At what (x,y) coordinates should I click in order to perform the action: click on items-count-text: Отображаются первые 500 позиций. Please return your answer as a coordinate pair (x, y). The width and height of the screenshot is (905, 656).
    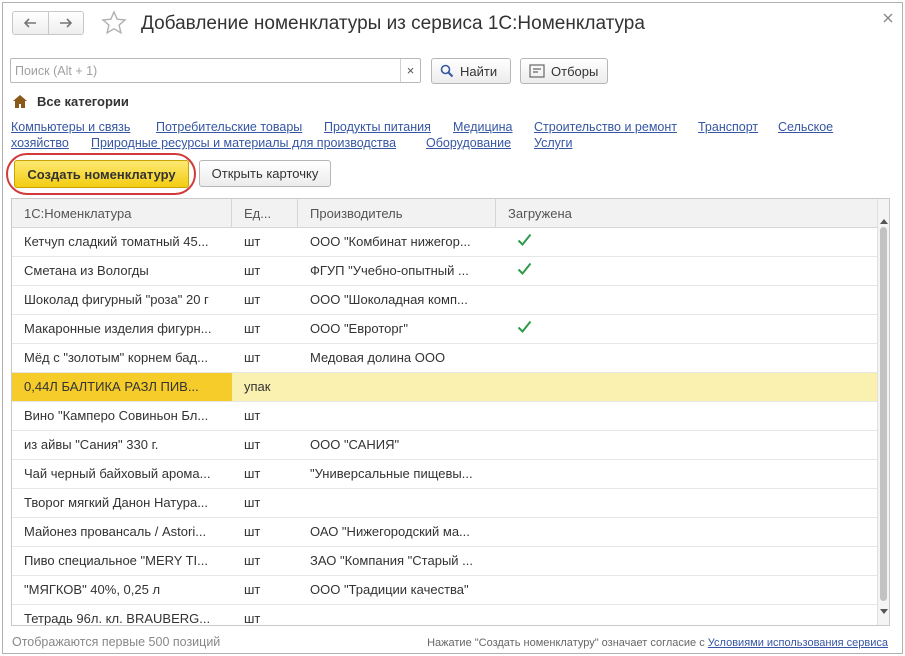
    Looking at the image, I should click on (116, 642).